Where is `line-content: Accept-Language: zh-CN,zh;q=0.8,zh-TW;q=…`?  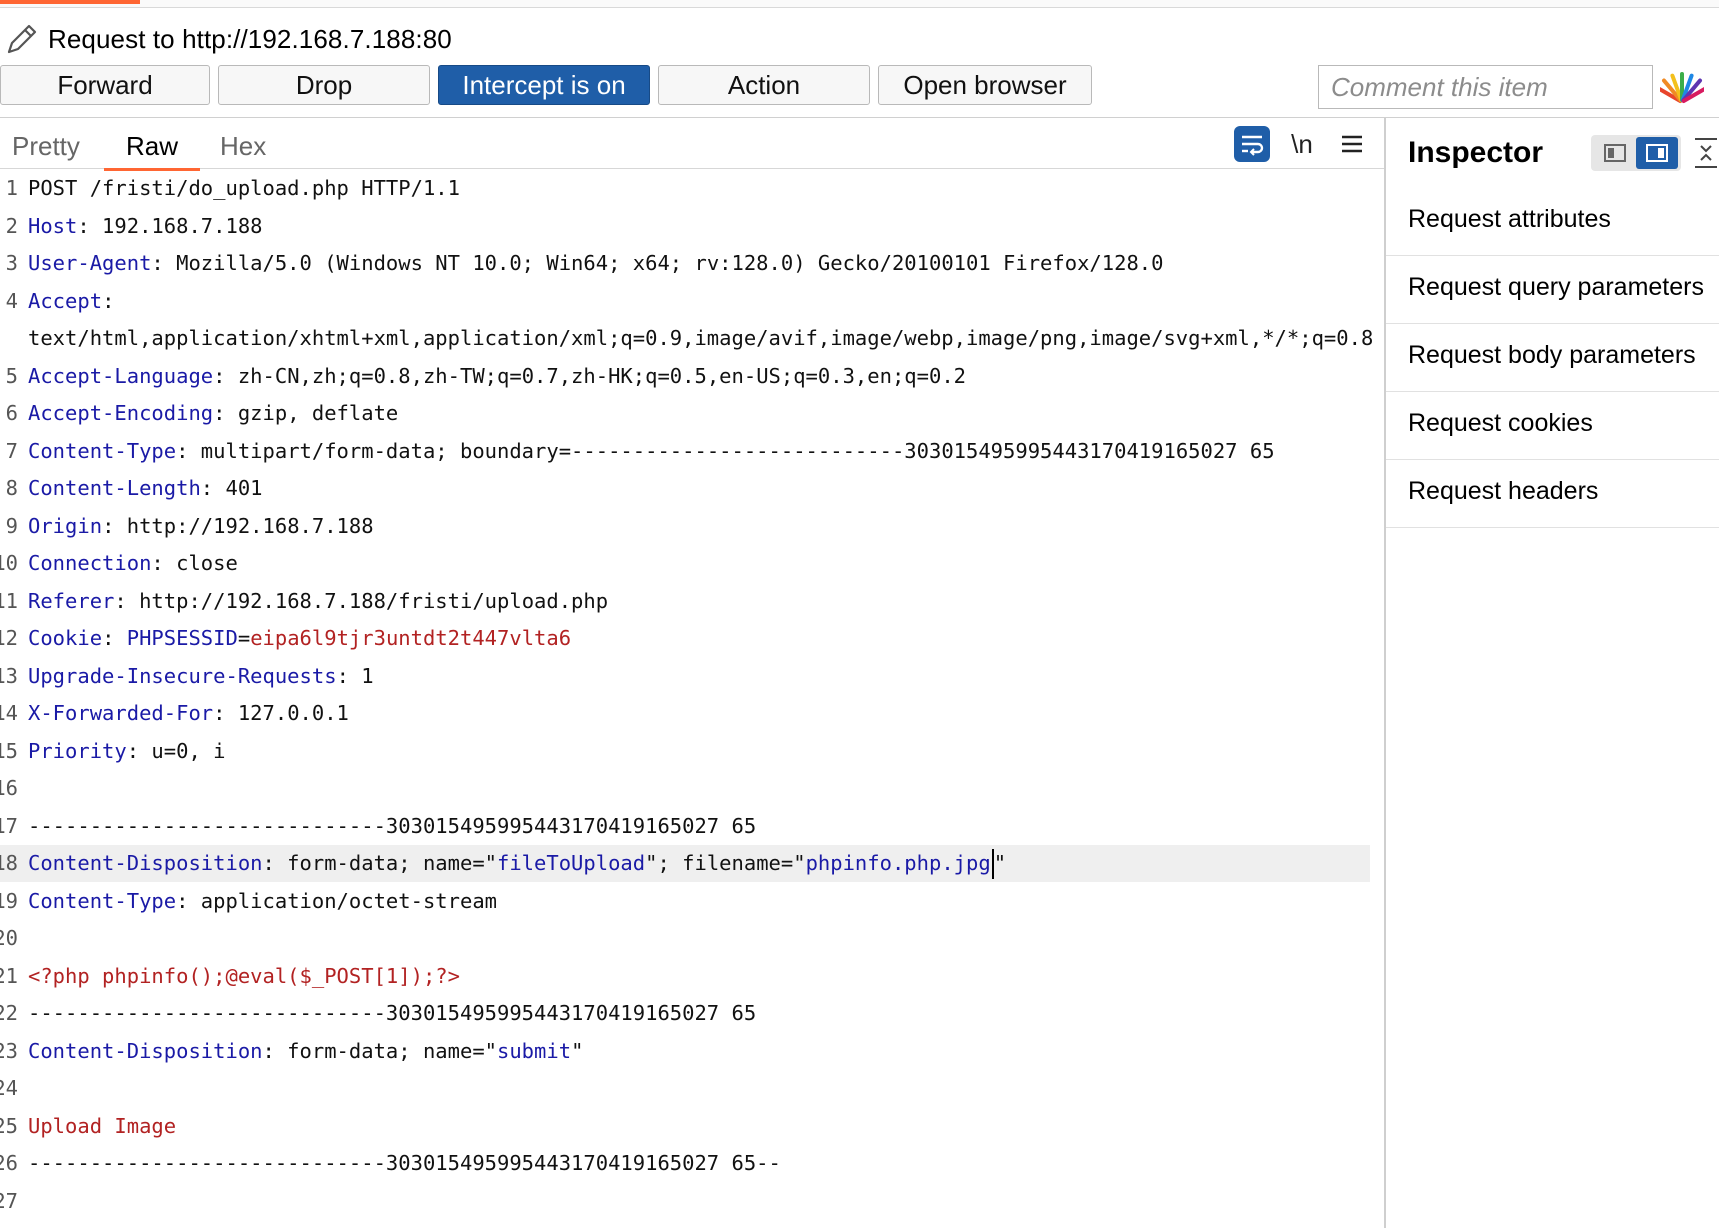
line-content: Accept-Language: zh-CN,zh;q=0.8,zh-TW;q=… is located at coordinates (497, 376).